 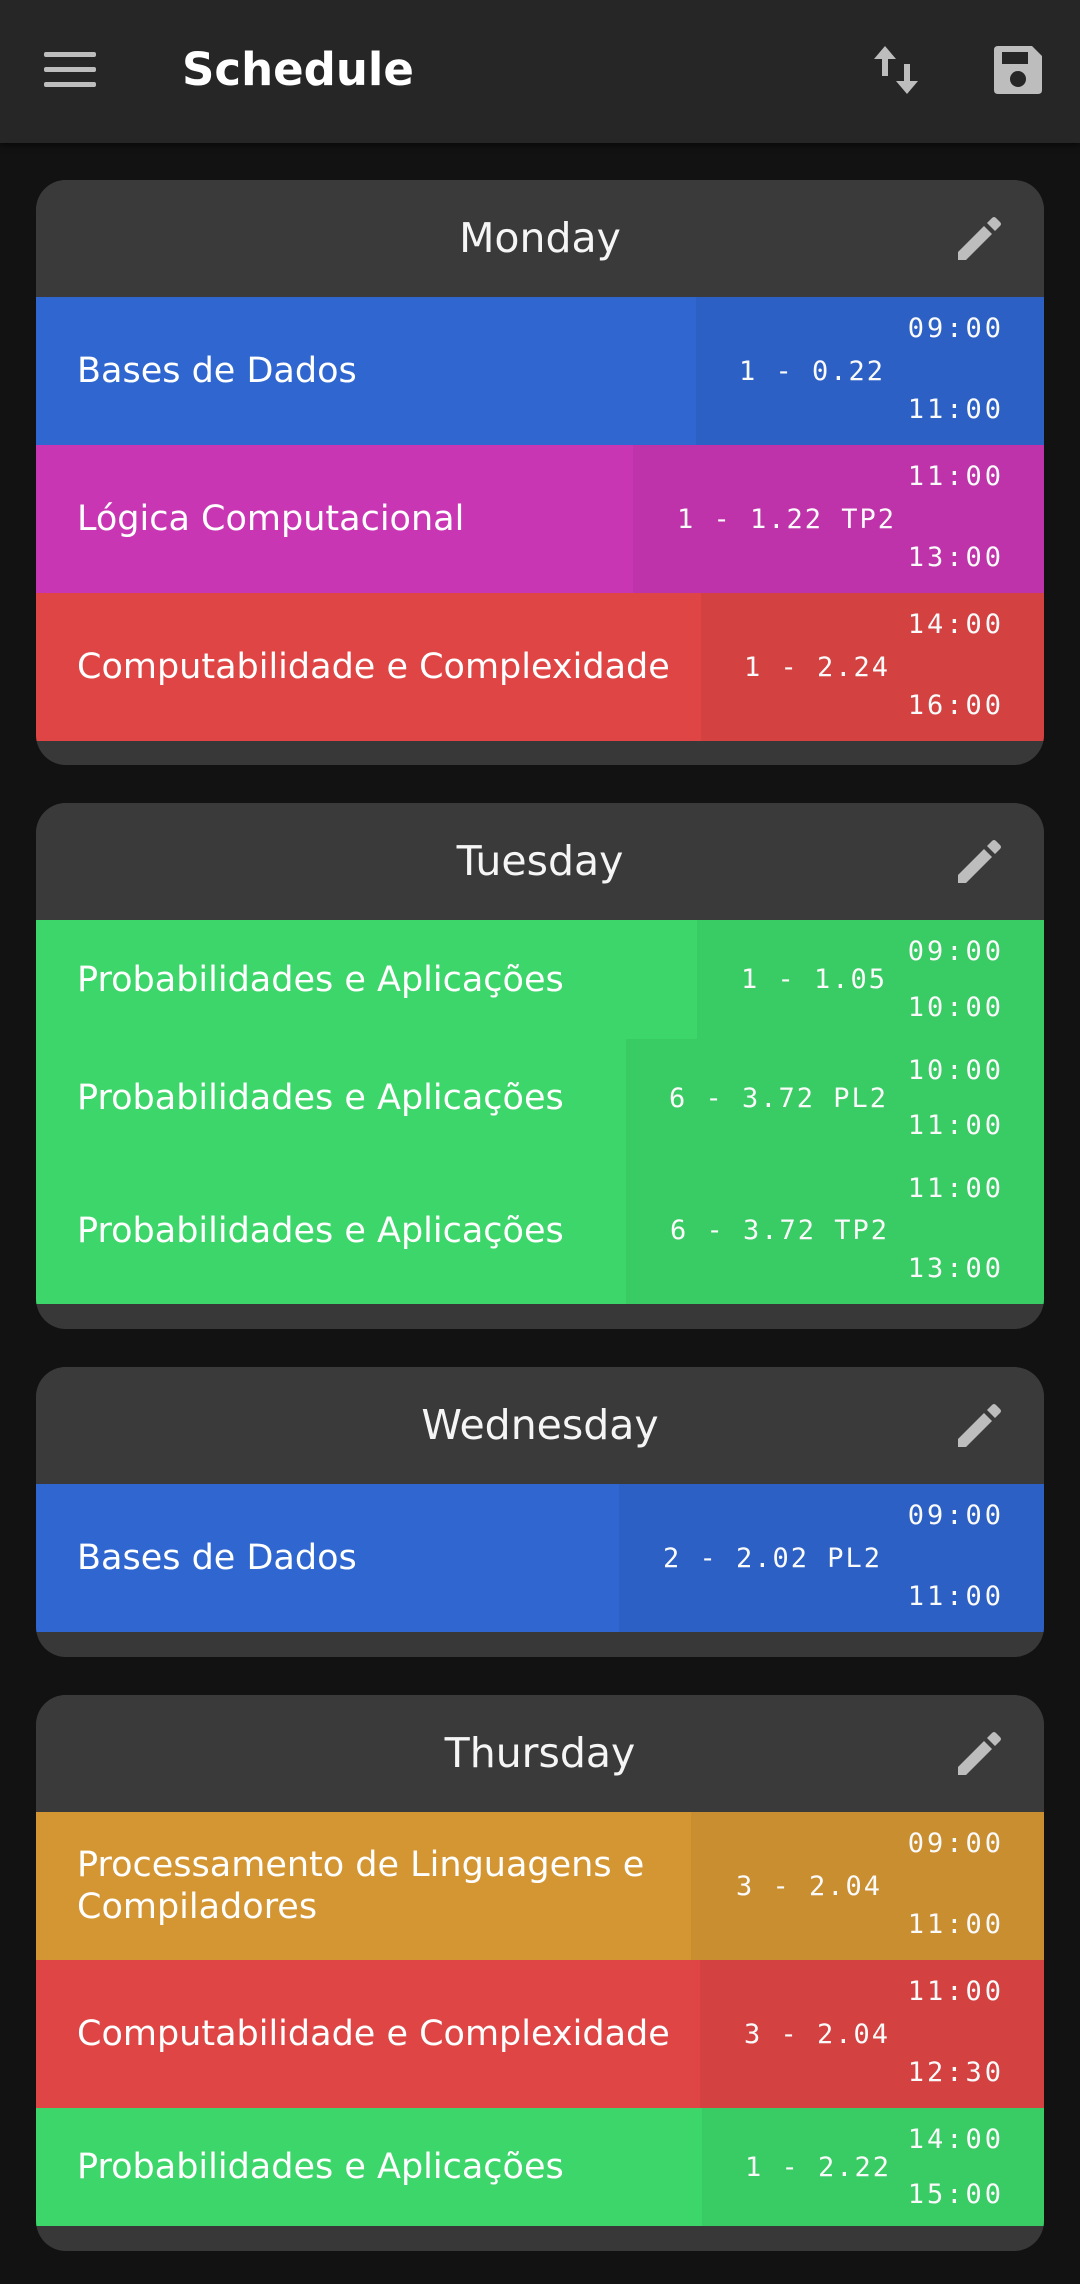 I want to click on lesson-end-time: 10:00, so click(x=955, y=1007).